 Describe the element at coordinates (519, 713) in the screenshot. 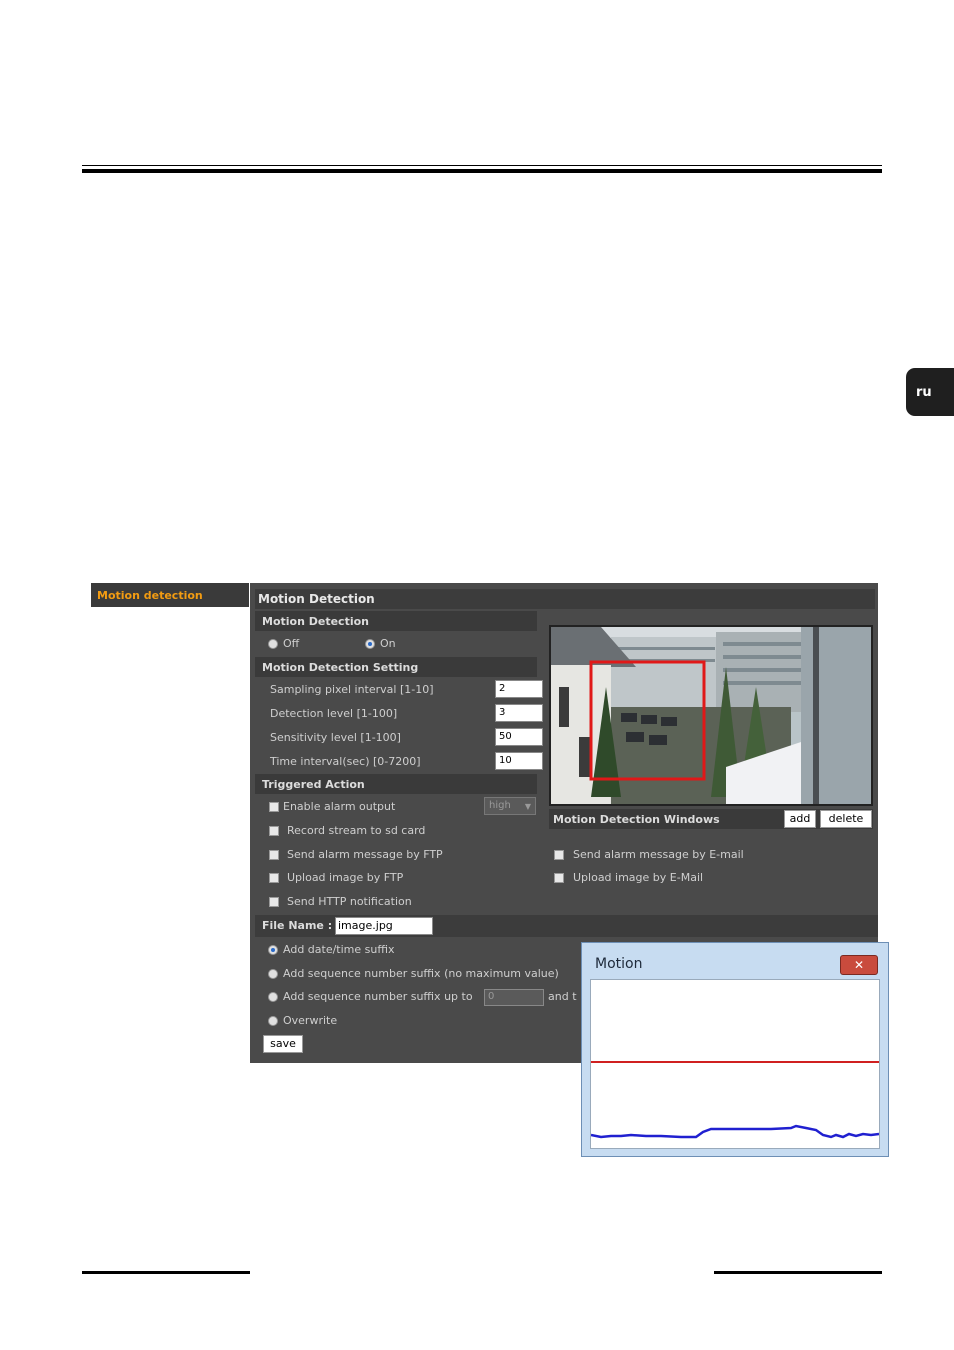

I see `detection-level-input: 3` at that location.